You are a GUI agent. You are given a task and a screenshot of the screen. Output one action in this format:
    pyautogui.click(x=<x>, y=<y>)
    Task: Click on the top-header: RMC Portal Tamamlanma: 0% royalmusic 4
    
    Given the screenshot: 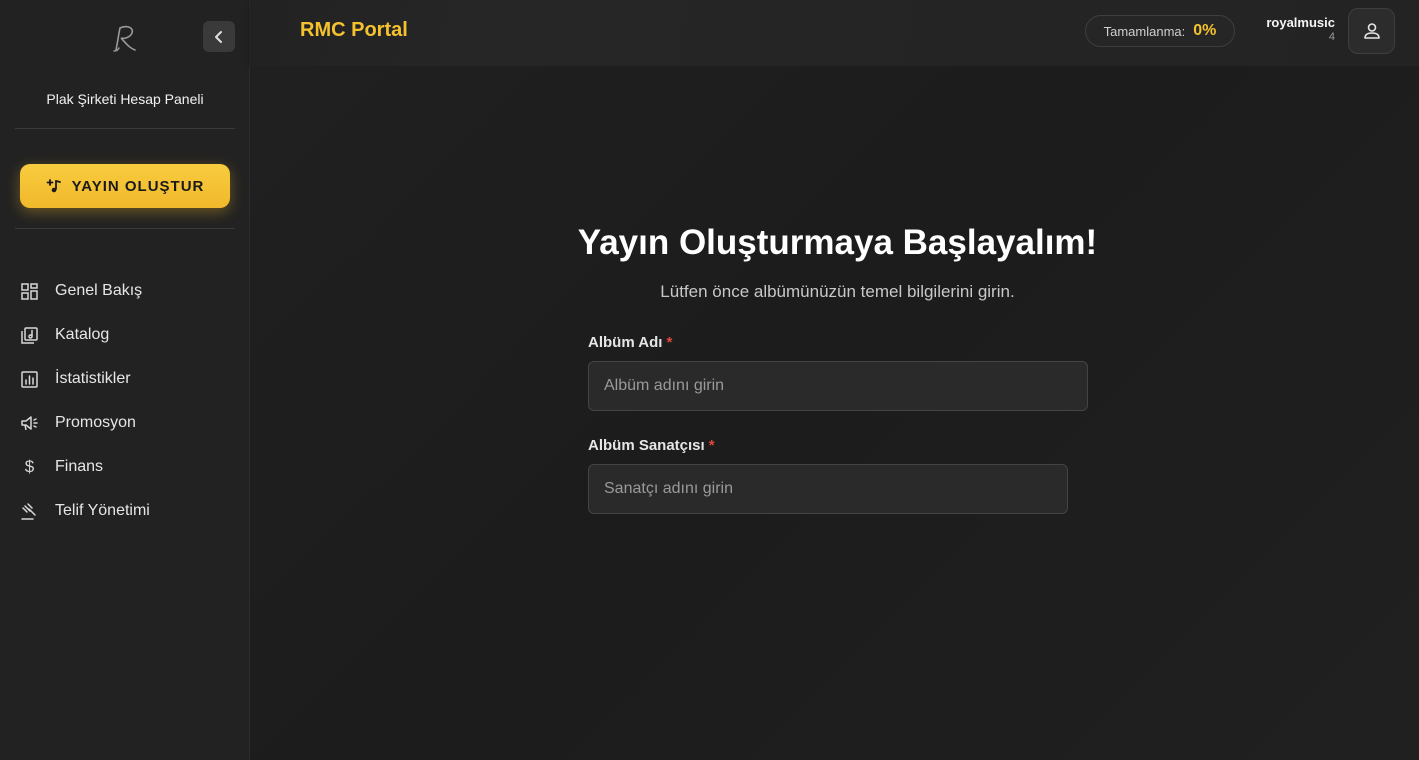 What is the action you would take?
    pyautogui.click(x=834, y=33)
    